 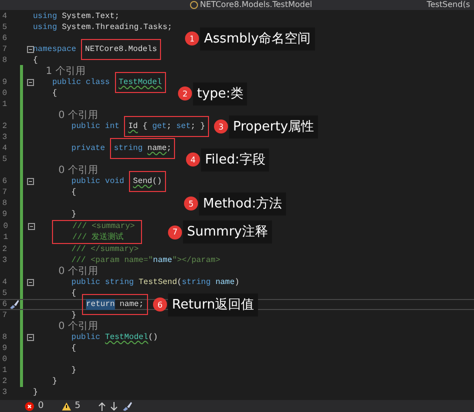 I want to click on code-line: /// <param name="name"></param>, so click(x=145, y=260).